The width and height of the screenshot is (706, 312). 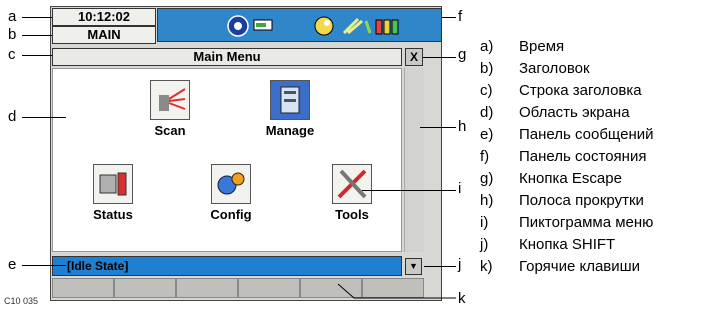 I want to click on legend-key: g), so click(x=487, y=178).